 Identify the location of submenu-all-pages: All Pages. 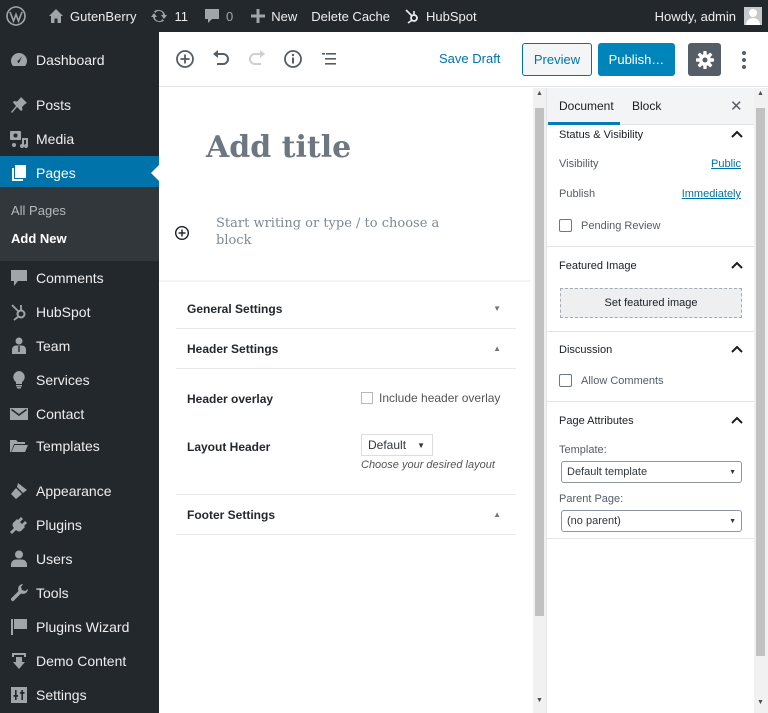
(38, 210).